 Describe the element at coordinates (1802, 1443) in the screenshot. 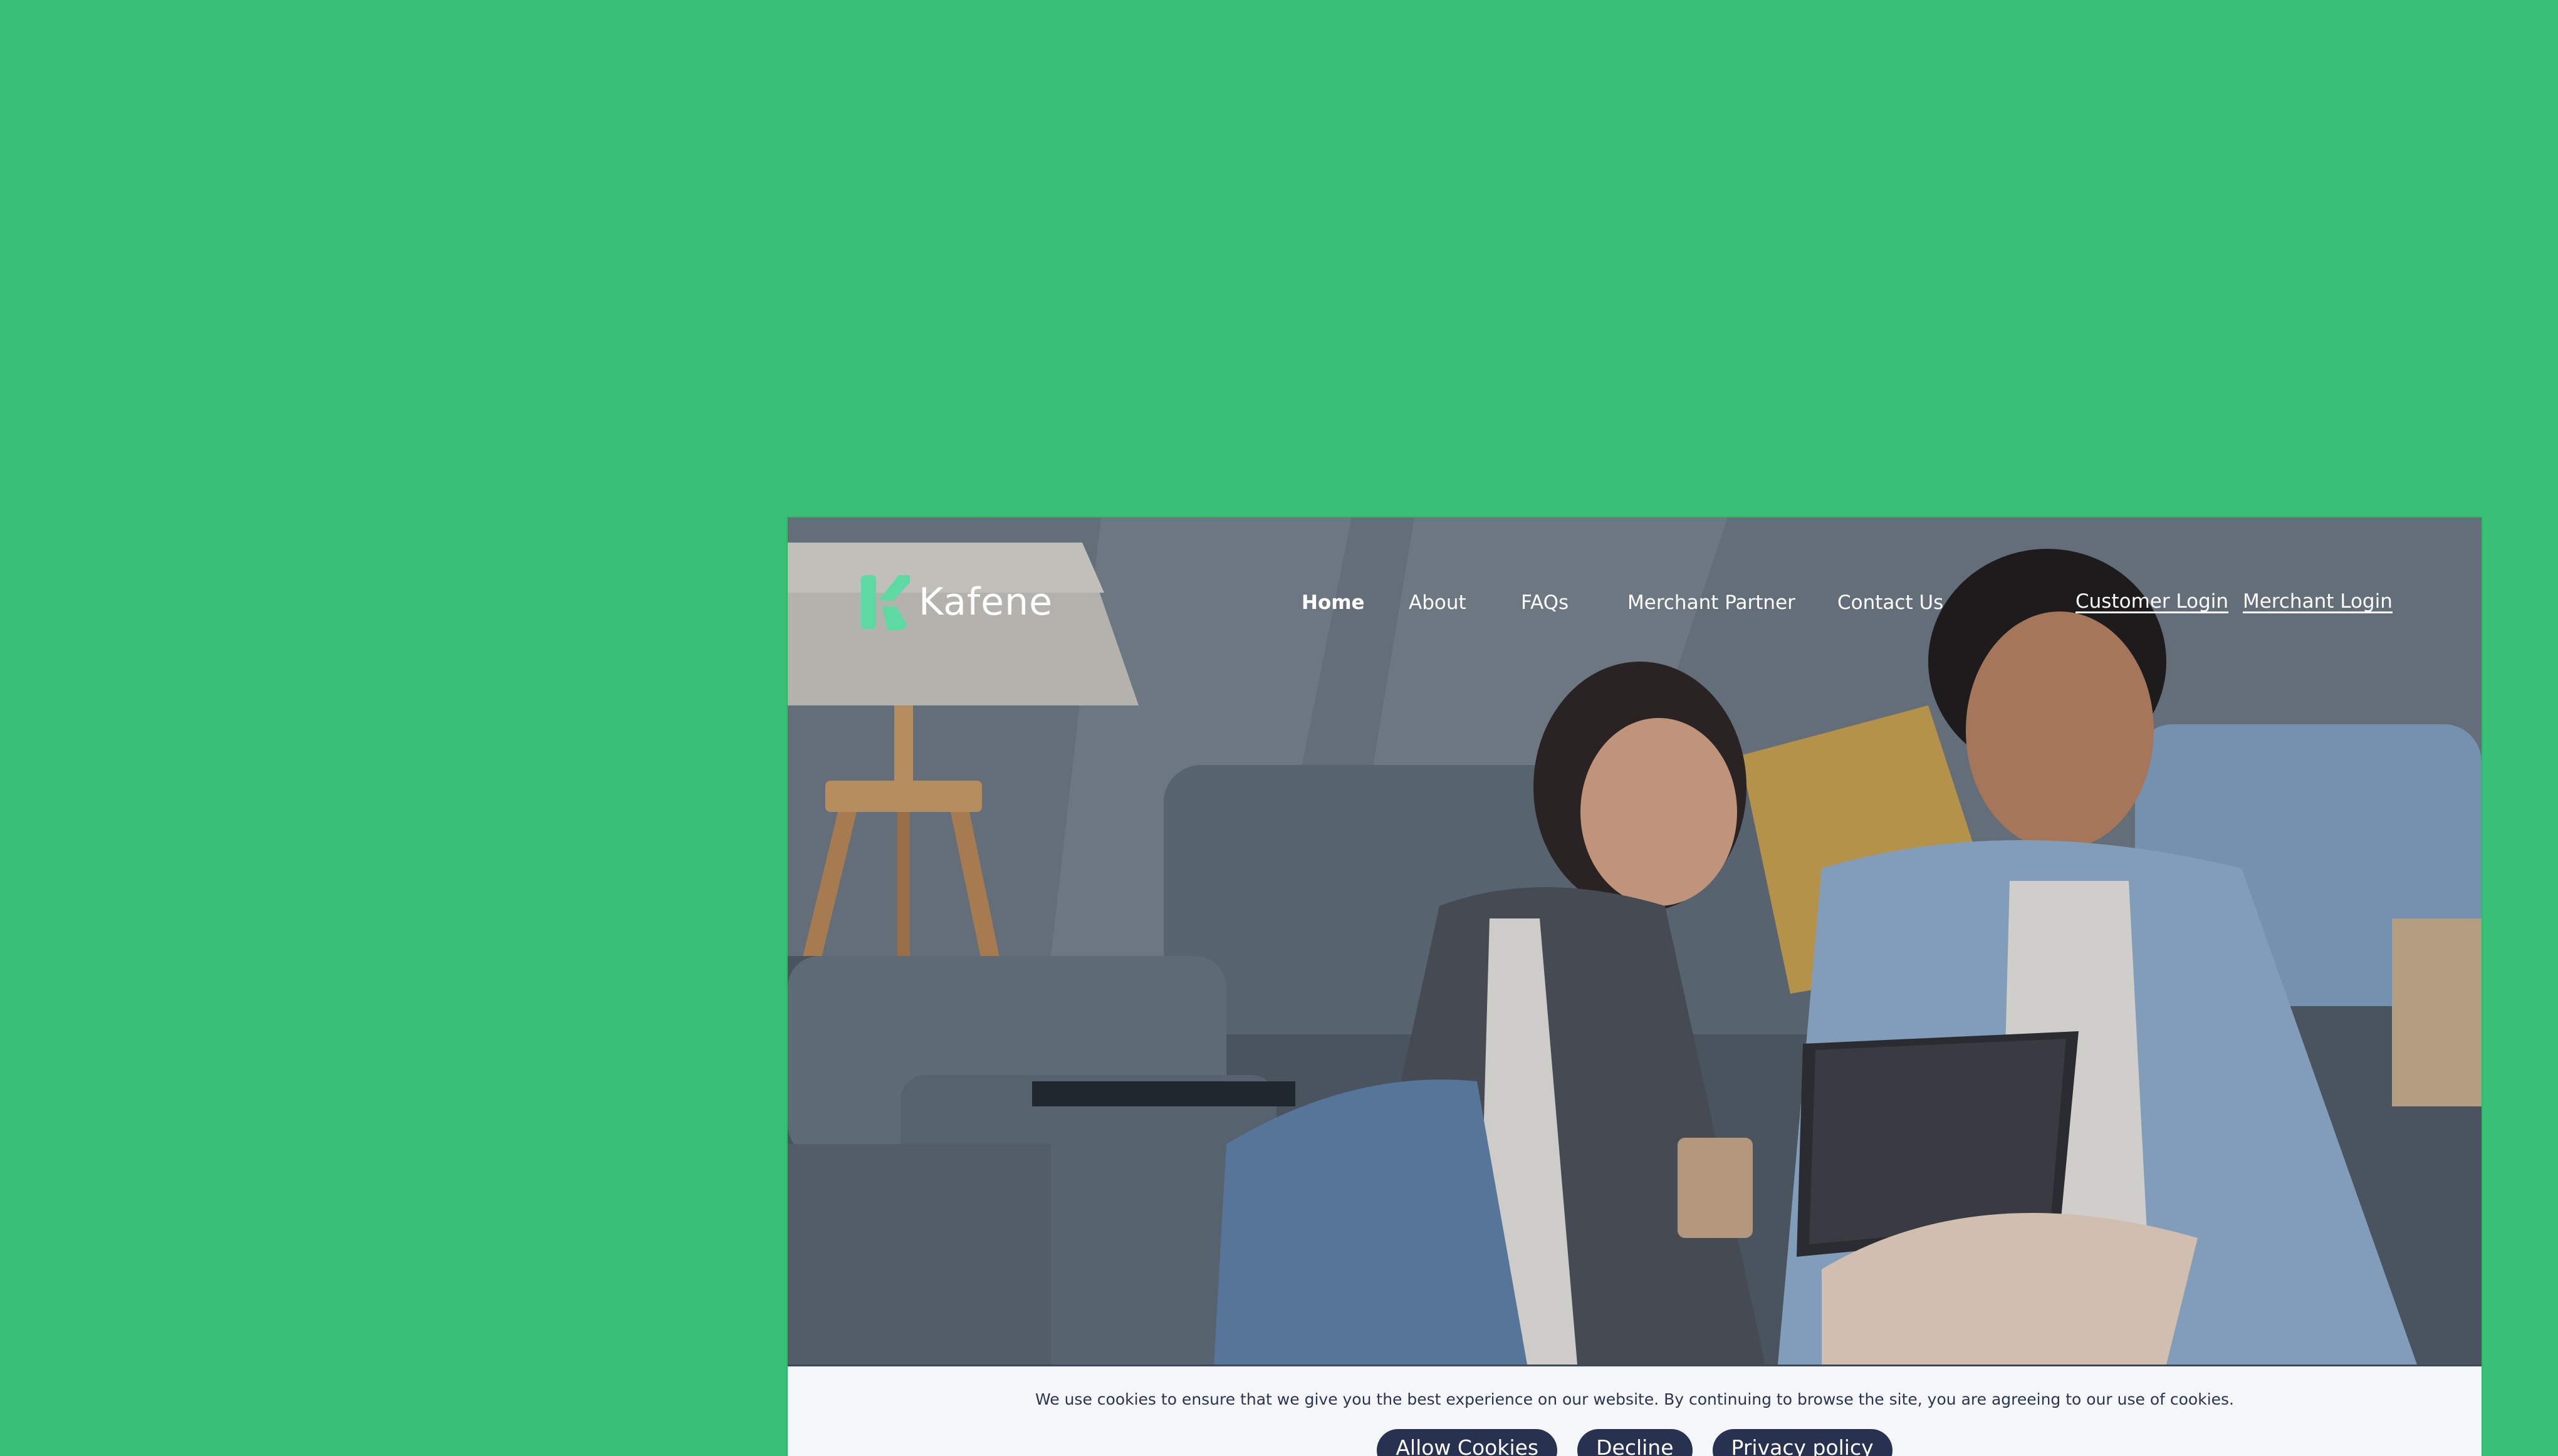

I see `privacy-policy-button: Privacy policy` at that location.